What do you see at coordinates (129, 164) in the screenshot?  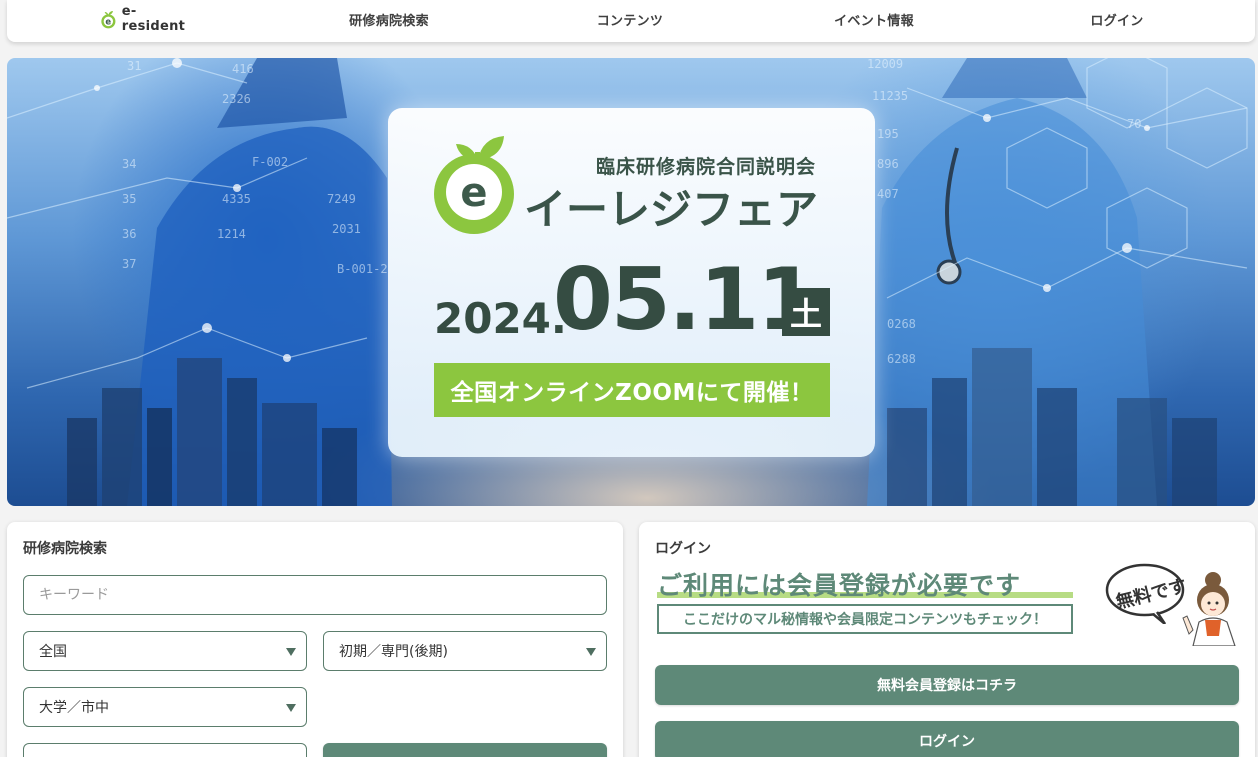 I see `svg-text: 34` at bounding box center [129, 164].